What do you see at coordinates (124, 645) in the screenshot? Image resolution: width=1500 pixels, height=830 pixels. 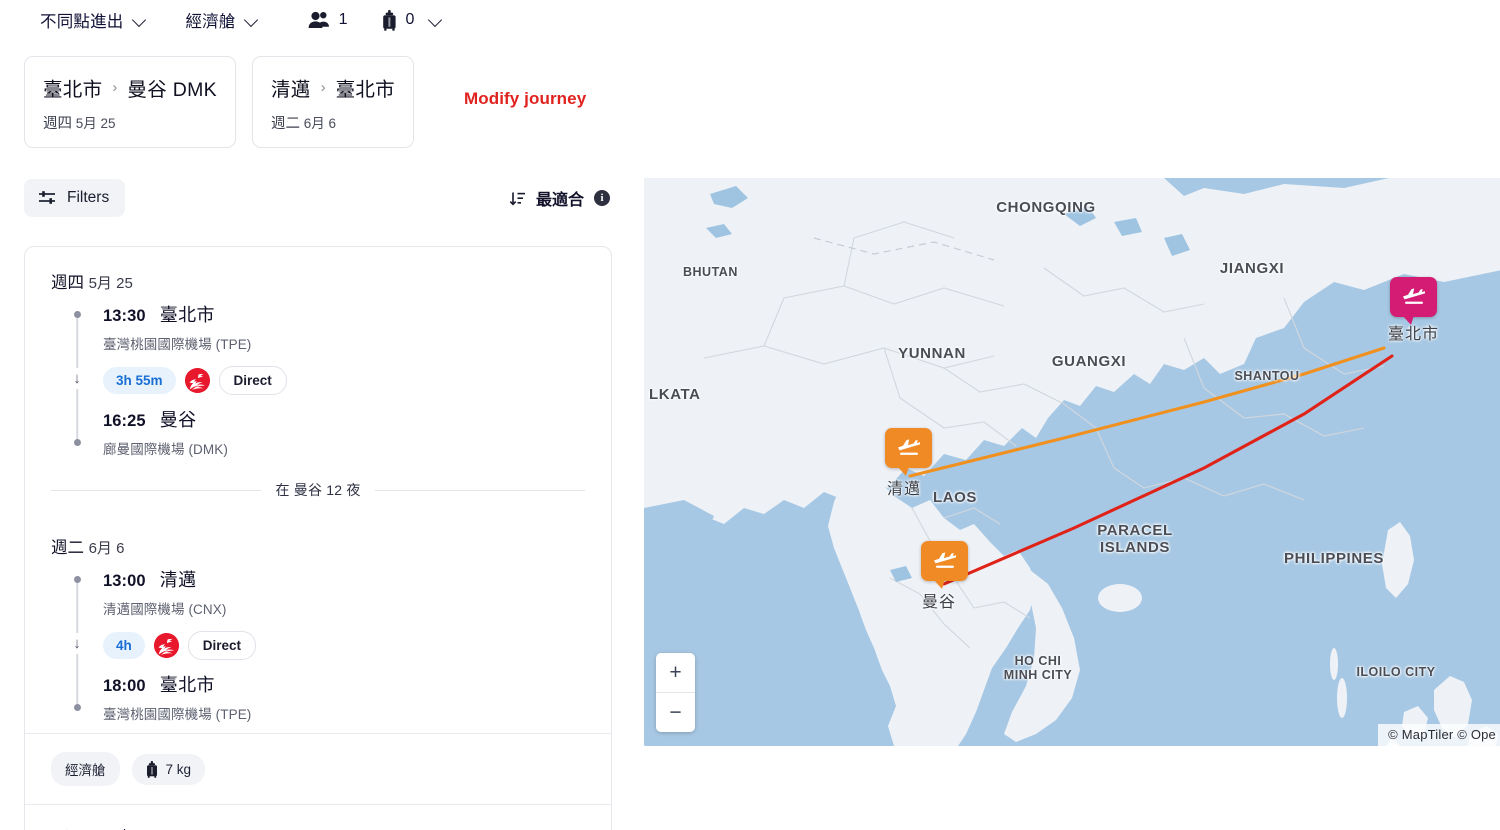 I see `inbound-duration-chip: 4h` at bounding box center [124, 645].